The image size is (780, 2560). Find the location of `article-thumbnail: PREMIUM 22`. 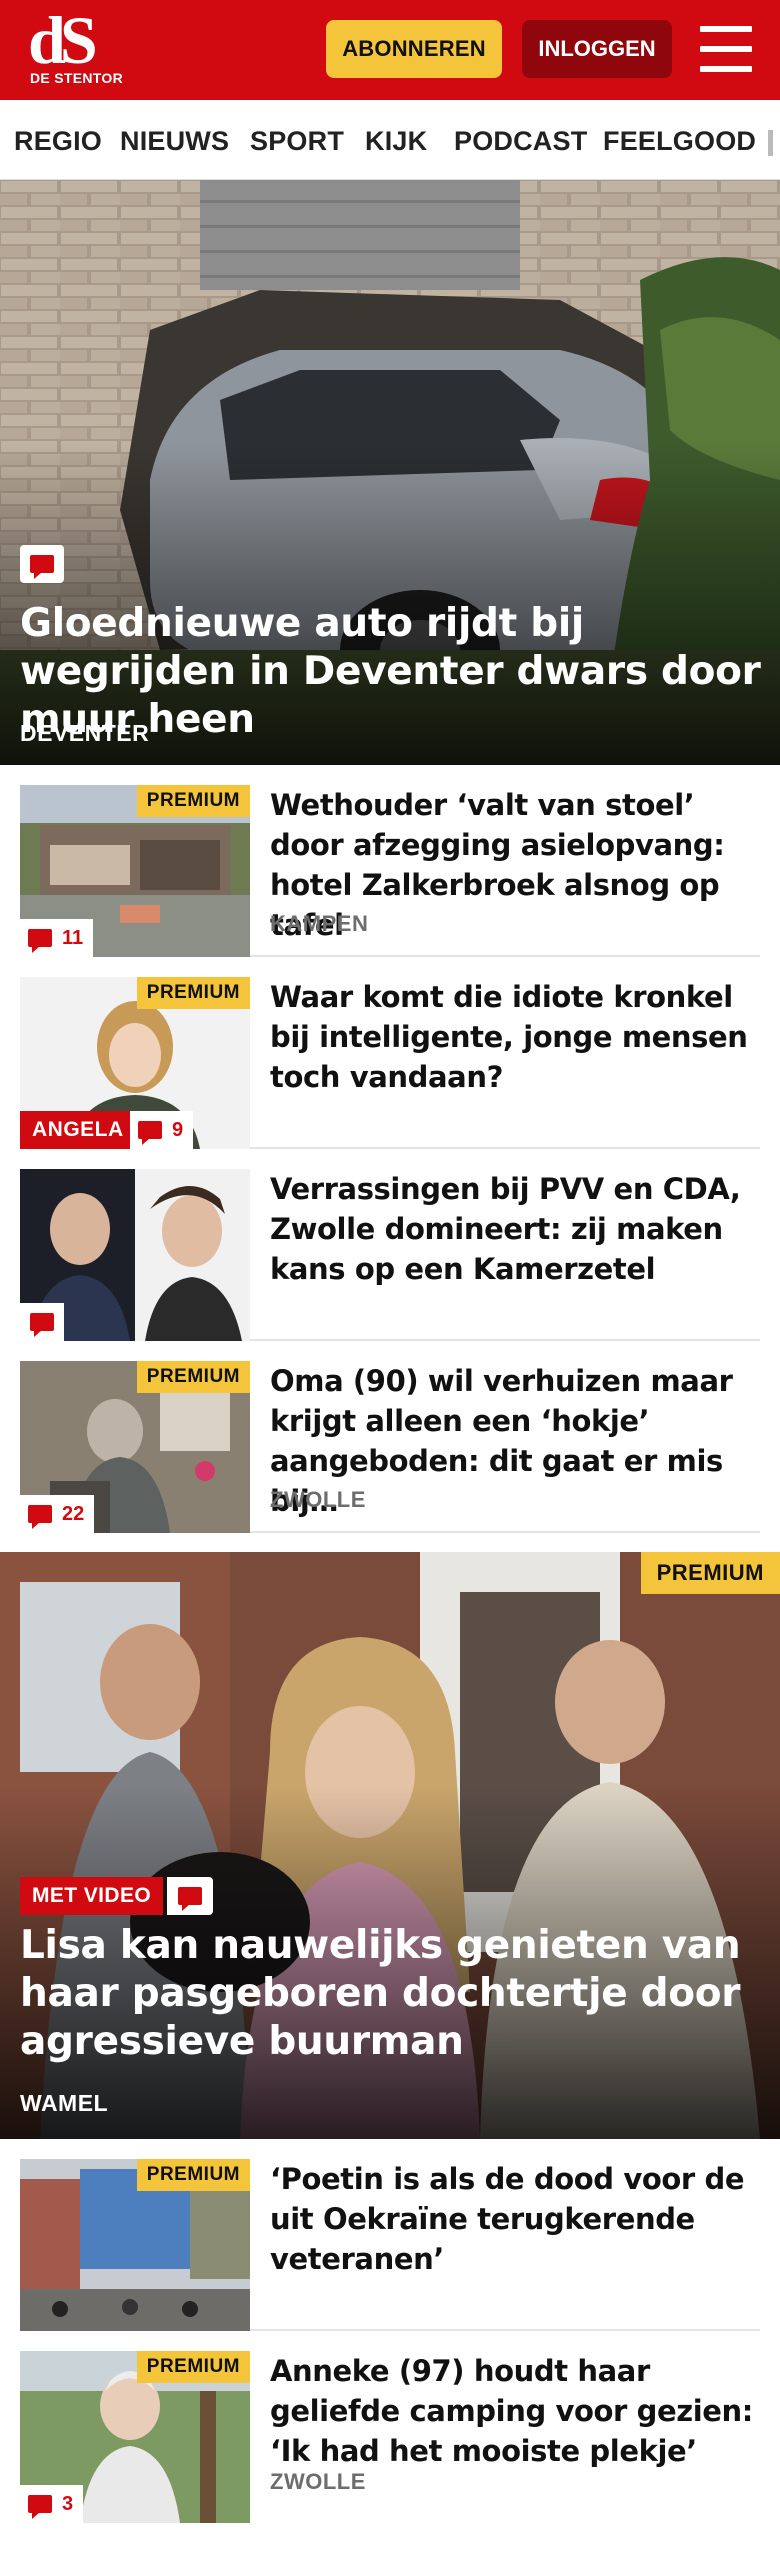

article-thumbnail: PREMIUM 22 is located at coordinates (135, 1447).